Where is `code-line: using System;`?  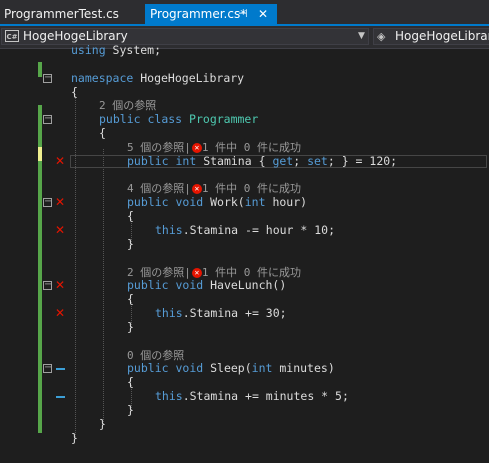
code-line: using System; is located at coordinates (244, 50).